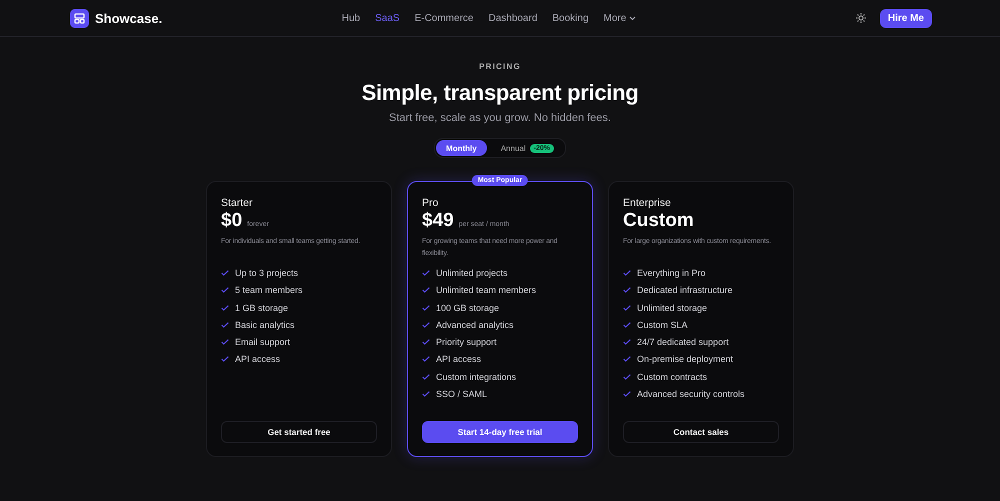 The image size is (1000, 501). Describe the element at coordinates (647, 203) in the screenshot. I see `plan-name: Enterprise` at that location.